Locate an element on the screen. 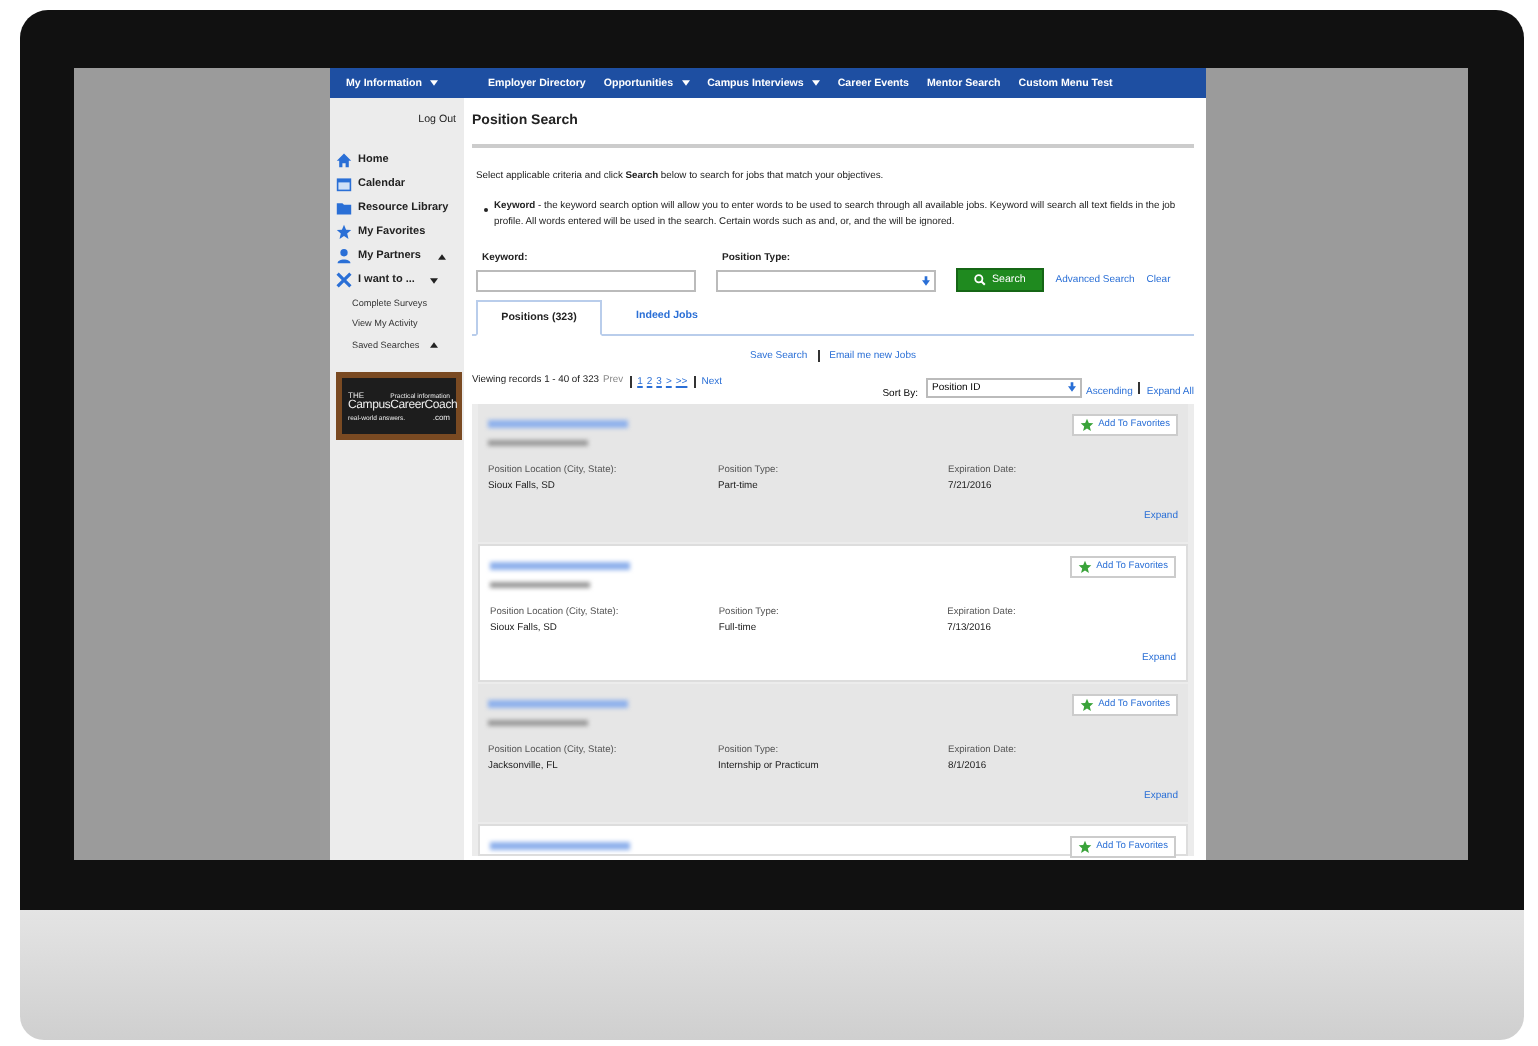 This screenshot has height=1046, width=1538. folder-icon is located at coordinates (344, 208).